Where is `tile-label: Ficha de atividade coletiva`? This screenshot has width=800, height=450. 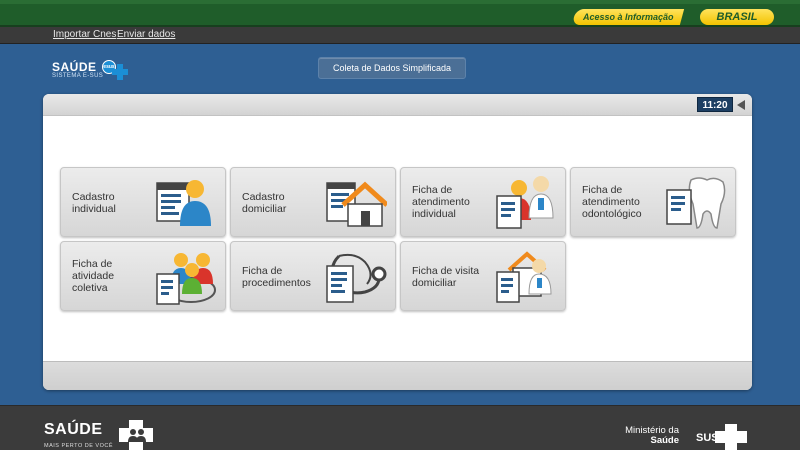 tile-label: Ficha de atividade coletiva is located at coordinates (93, 276).